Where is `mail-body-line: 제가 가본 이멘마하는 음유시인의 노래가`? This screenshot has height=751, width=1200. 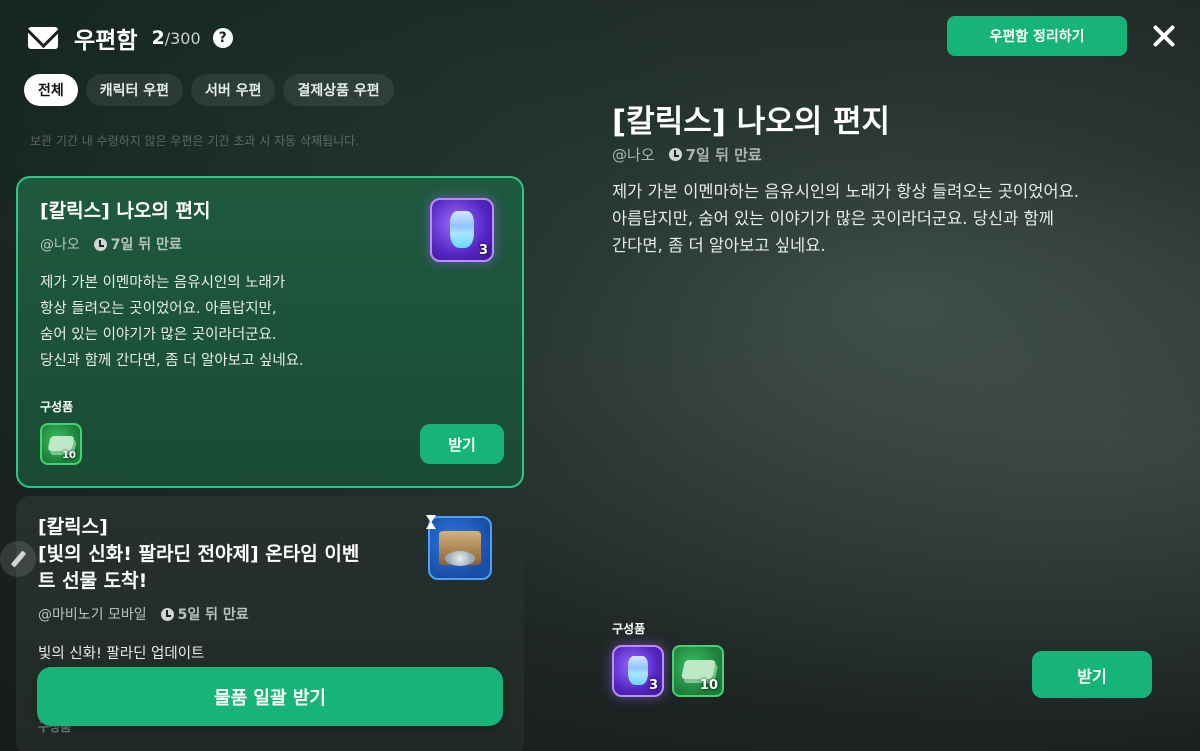 mail-body-line: 제가 가본 이멘마하는 음유시인의 노래가 is located at coordinates (163, 283).